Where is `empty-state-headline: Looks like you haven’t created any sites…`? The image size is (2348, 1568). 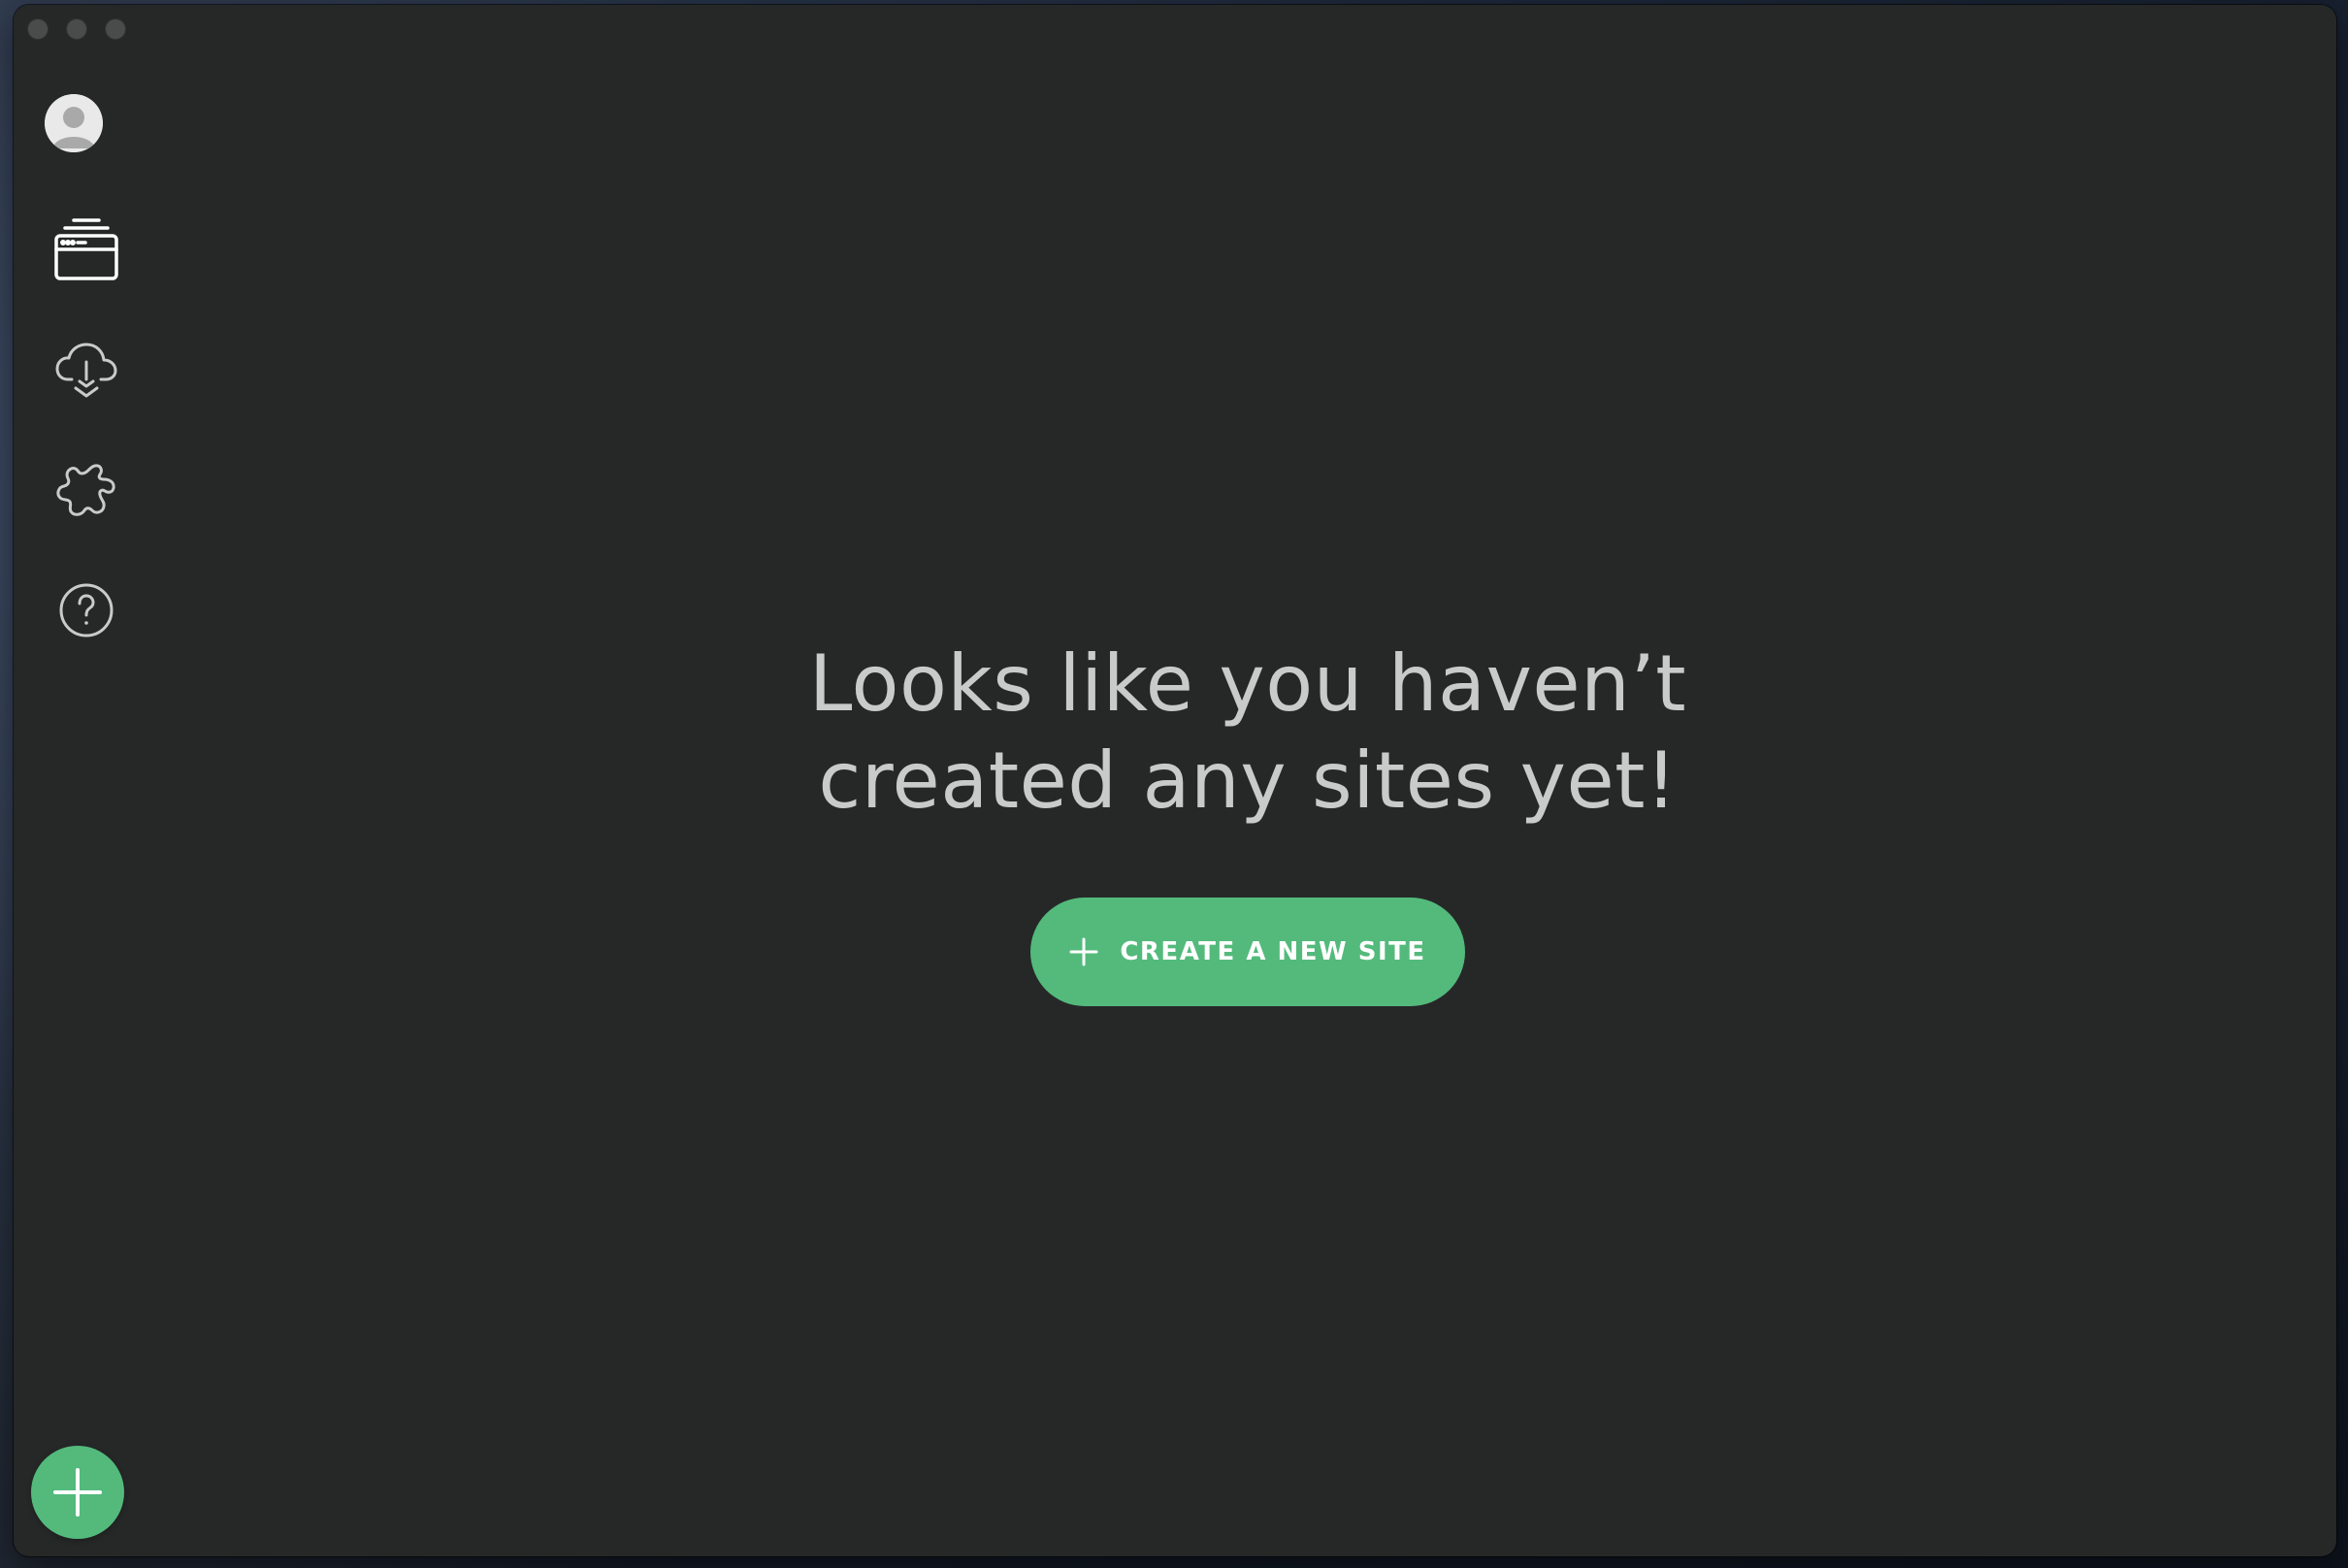 empty-state-headline: Looks like you haven’t created any sites… is located at coordinates (1247, 733).